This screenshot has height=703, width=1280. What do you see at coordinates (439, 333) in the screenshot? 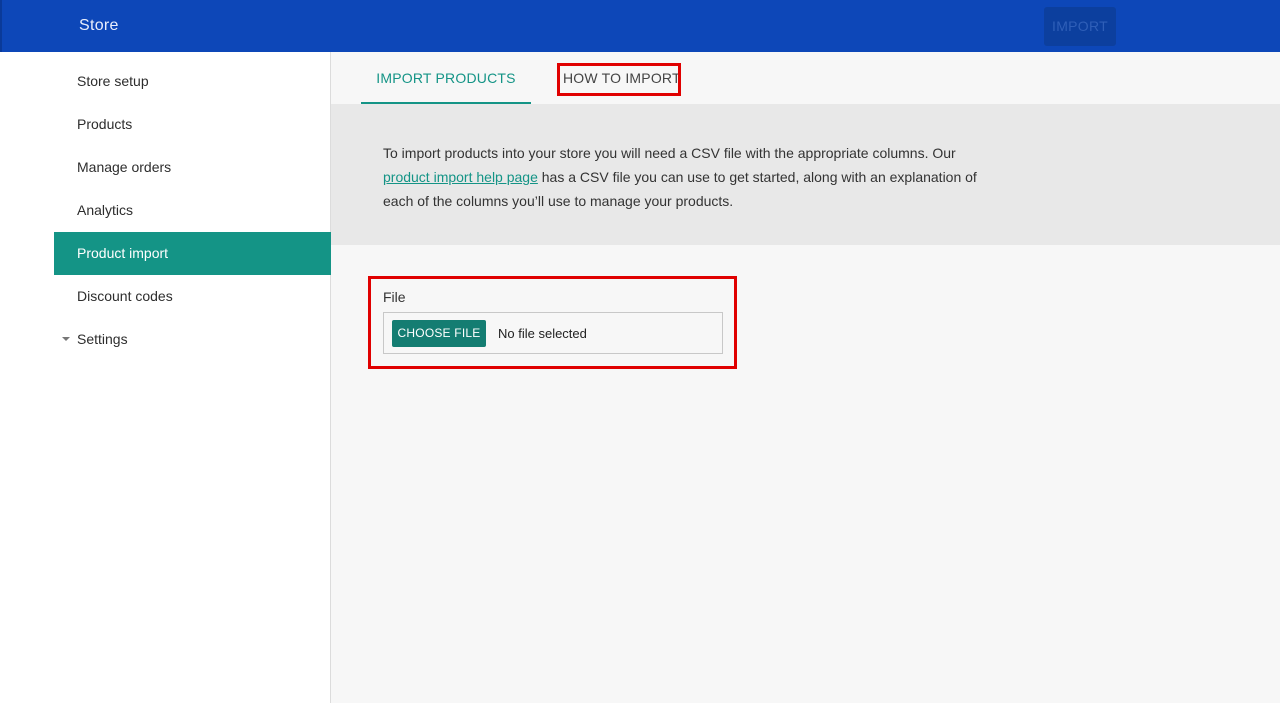
I see `choose-file-button: CHOOSE FILE` at bounding box center [439, 333].